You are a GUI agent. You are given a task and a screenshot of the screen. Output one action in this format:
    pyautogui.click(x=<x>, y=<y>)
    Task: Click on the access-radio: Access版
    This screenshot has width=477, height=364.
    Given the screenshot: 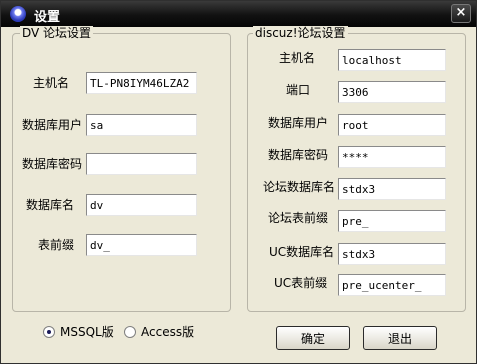 What is the action you would take?
    pyautogui.click(x=159, y=331)
    